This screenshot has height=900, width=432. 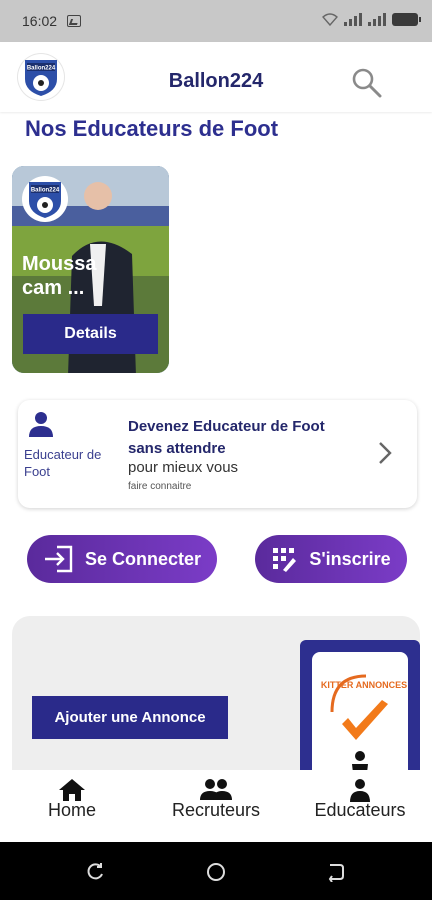 I want to click on signal-1-icon, so click(x=353, y=19).